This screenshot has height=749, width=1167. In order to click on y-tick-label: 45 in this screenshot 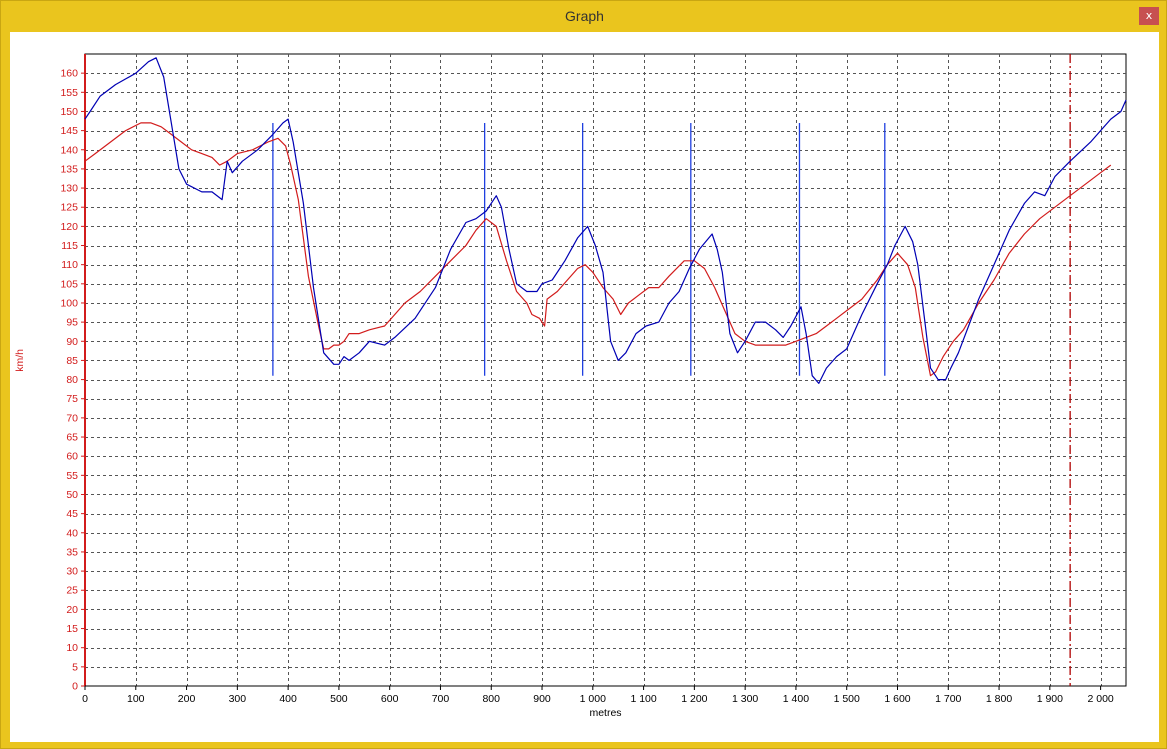, I will do `click(72, 514)`.